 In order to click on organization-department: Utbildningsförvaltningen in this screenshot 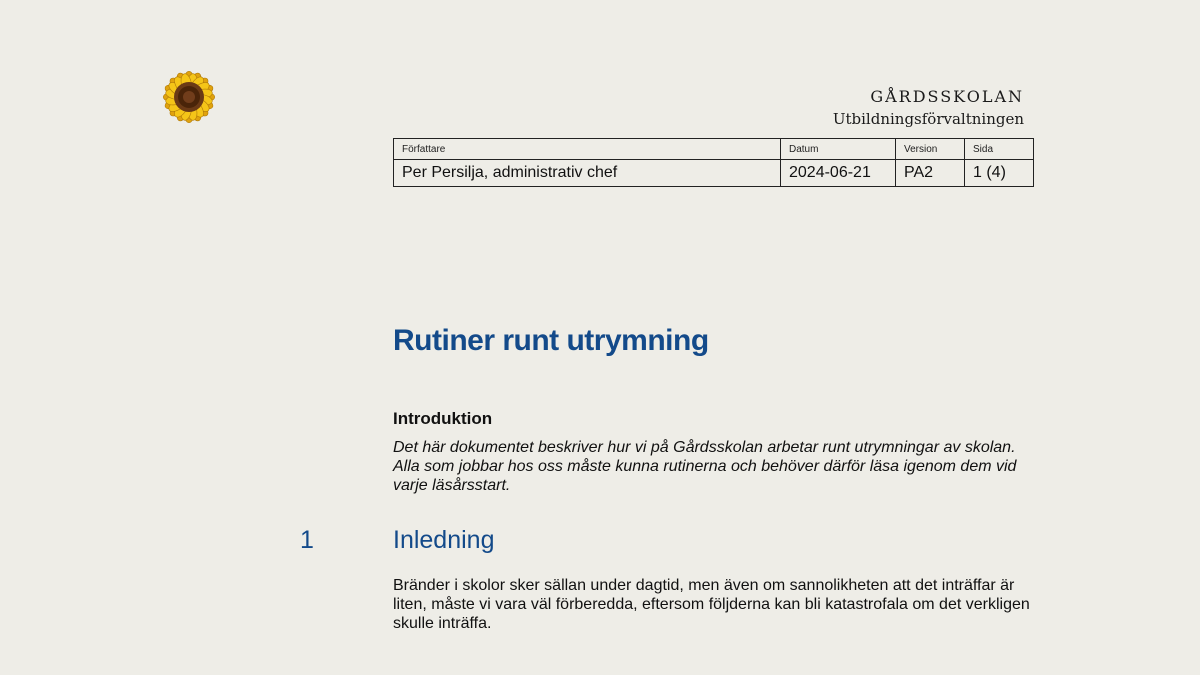, I will do `click(928, 119)`.